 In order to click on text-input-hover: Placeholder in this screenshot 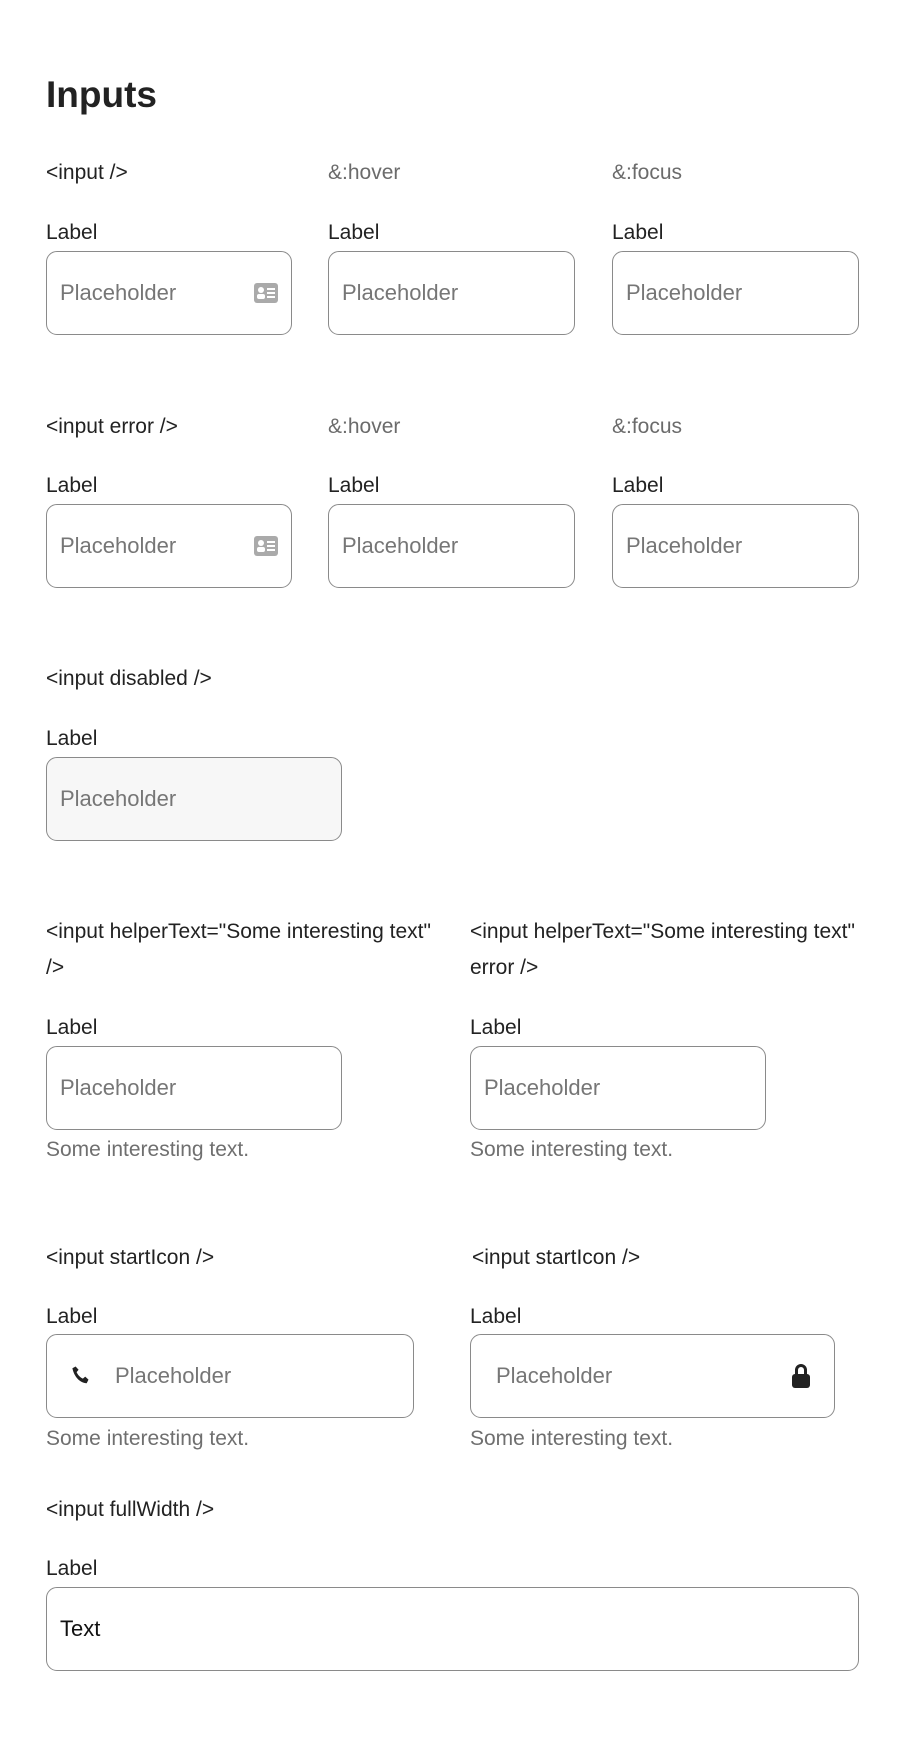, I will do `click(451, 293)`.